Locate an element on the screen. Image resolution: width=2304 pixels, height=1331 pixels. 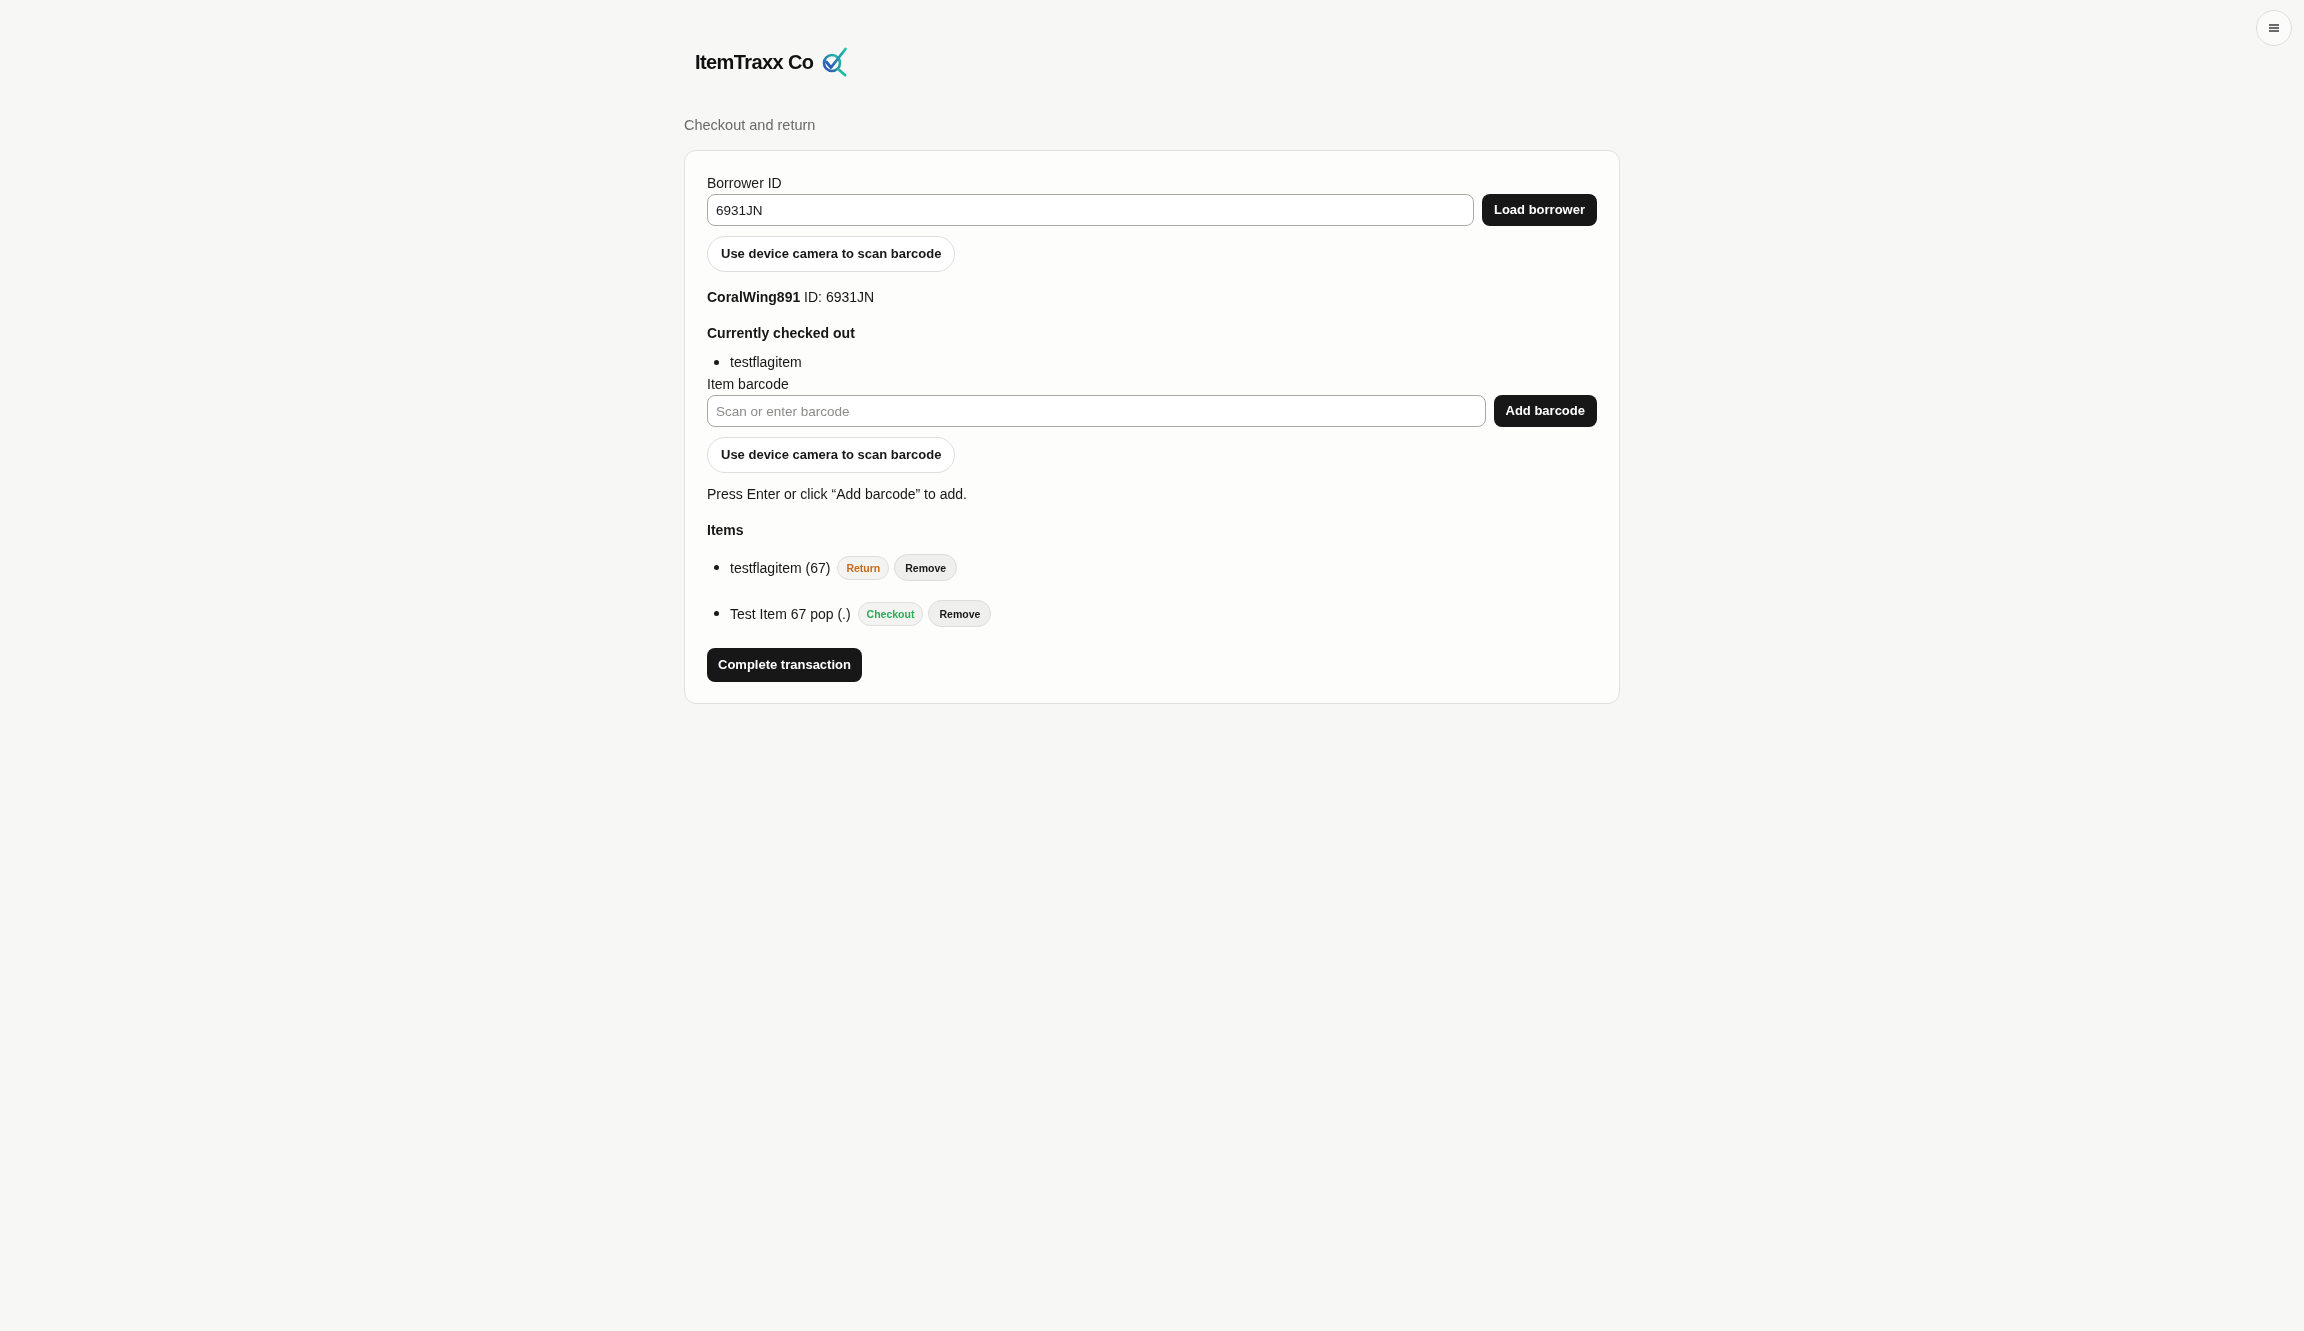
hint-text: Press Enter or click “Add barcode” to add. is located at coordinates (837, 494).